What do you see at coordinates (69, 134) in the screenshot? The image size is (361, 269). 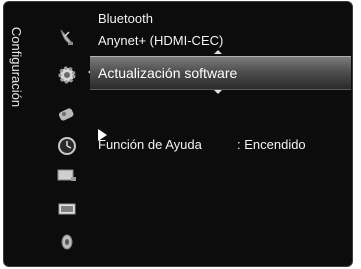 I see `category-icon-column` at bounding box center [69, 134].